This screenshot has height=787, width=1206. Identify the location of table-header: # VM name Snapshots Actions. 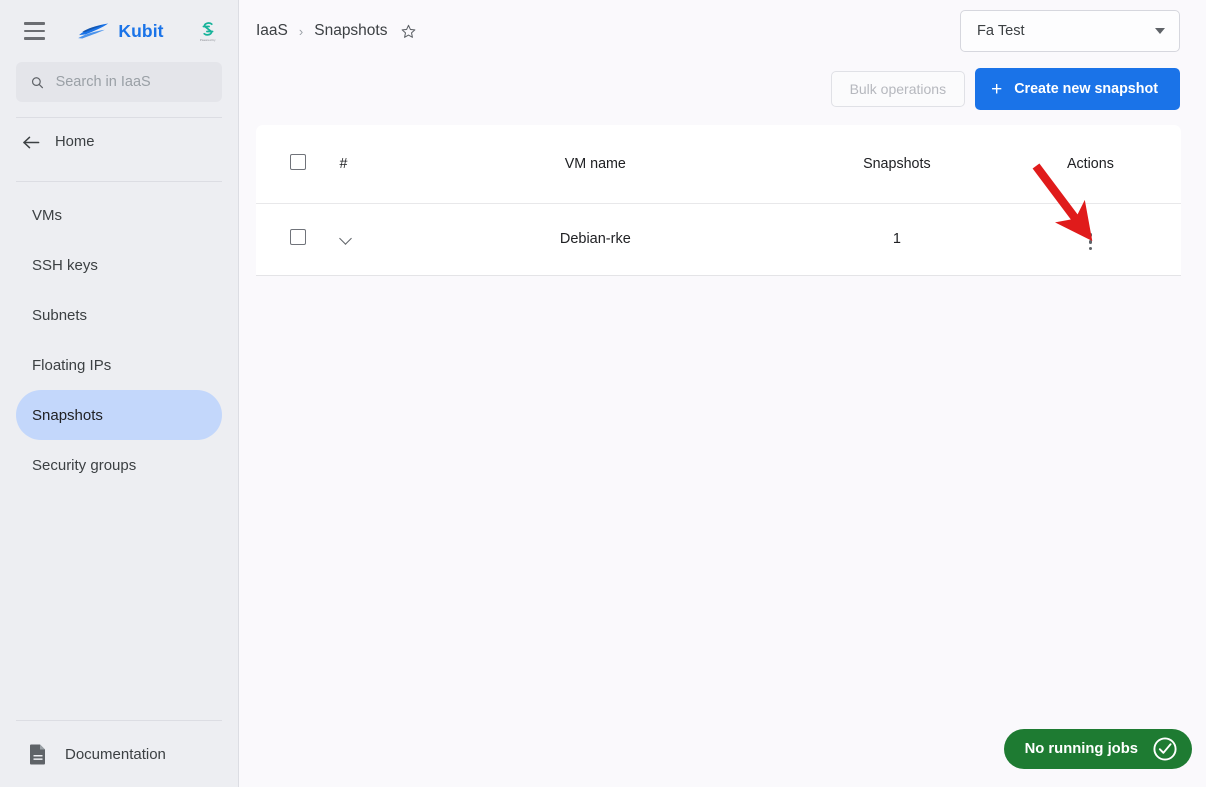
(718, 164).